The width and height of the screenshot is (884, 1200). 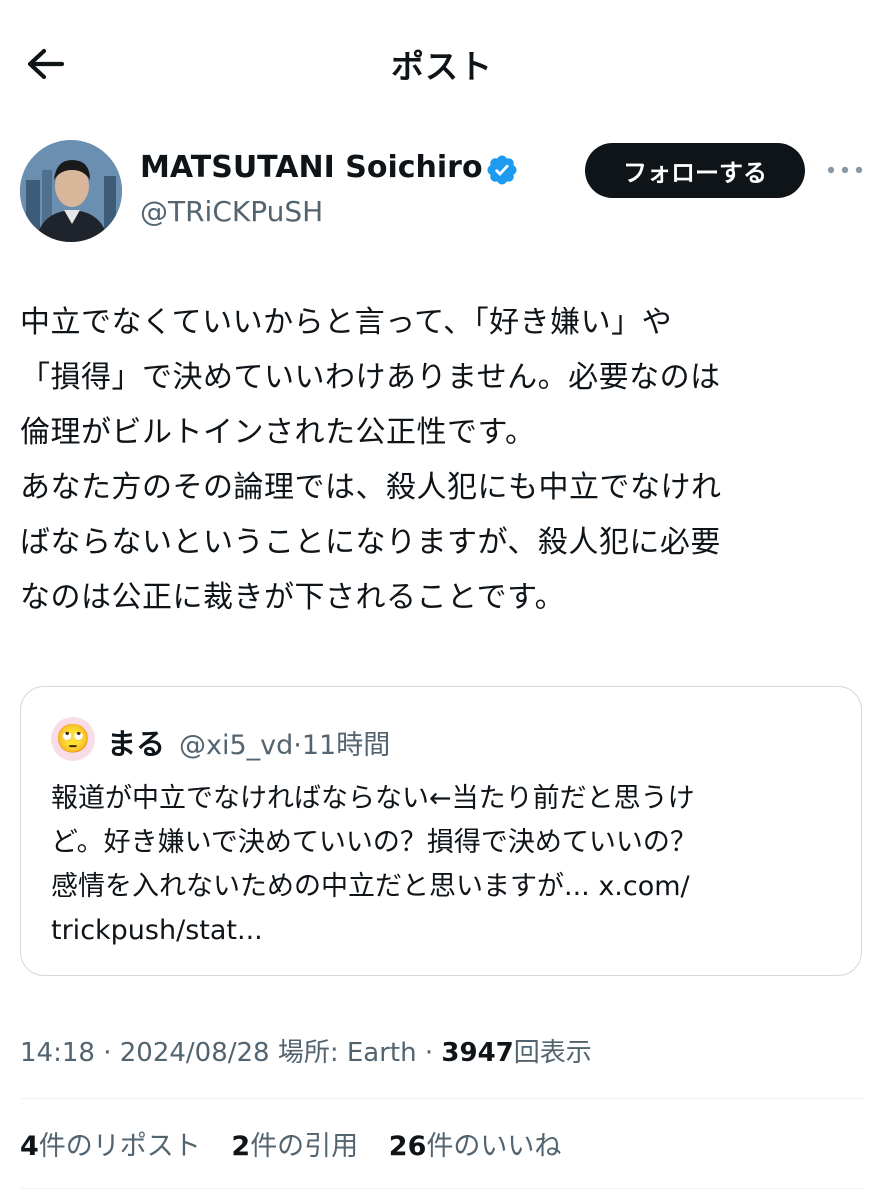 I want to click on quoted-avatar: 🙄, so click(x=73, y=739).